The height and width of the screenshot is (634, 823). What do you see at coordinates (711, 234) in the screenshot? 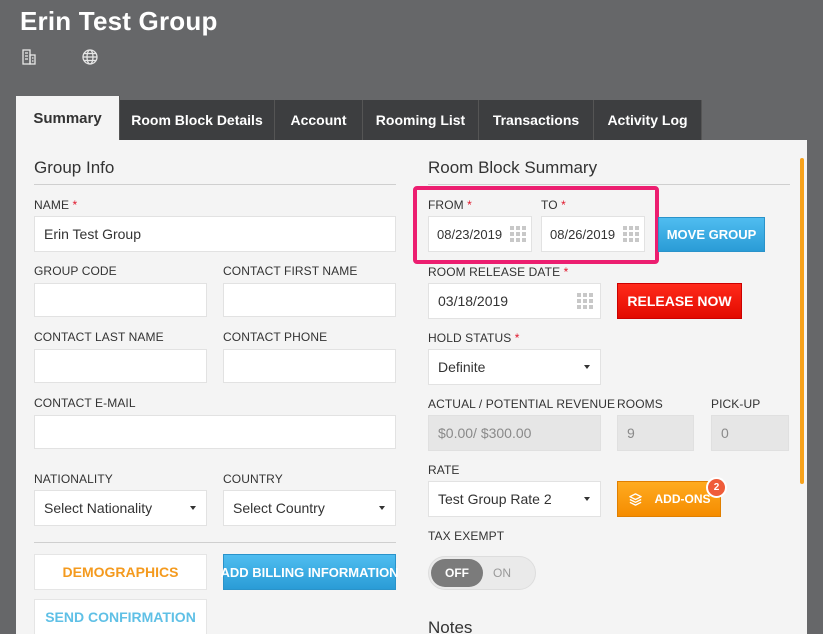
I see `move-group-button: MOVE GROUP` at bounding box center [711, 234].